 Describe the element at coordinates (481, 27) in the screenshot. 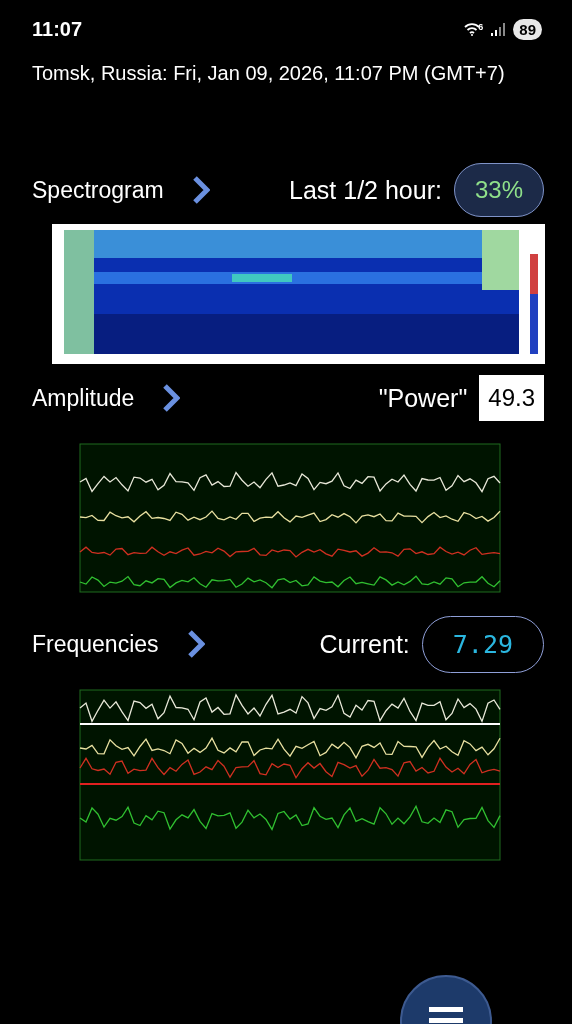

I see `wifi-standard-label: 6` at that location.